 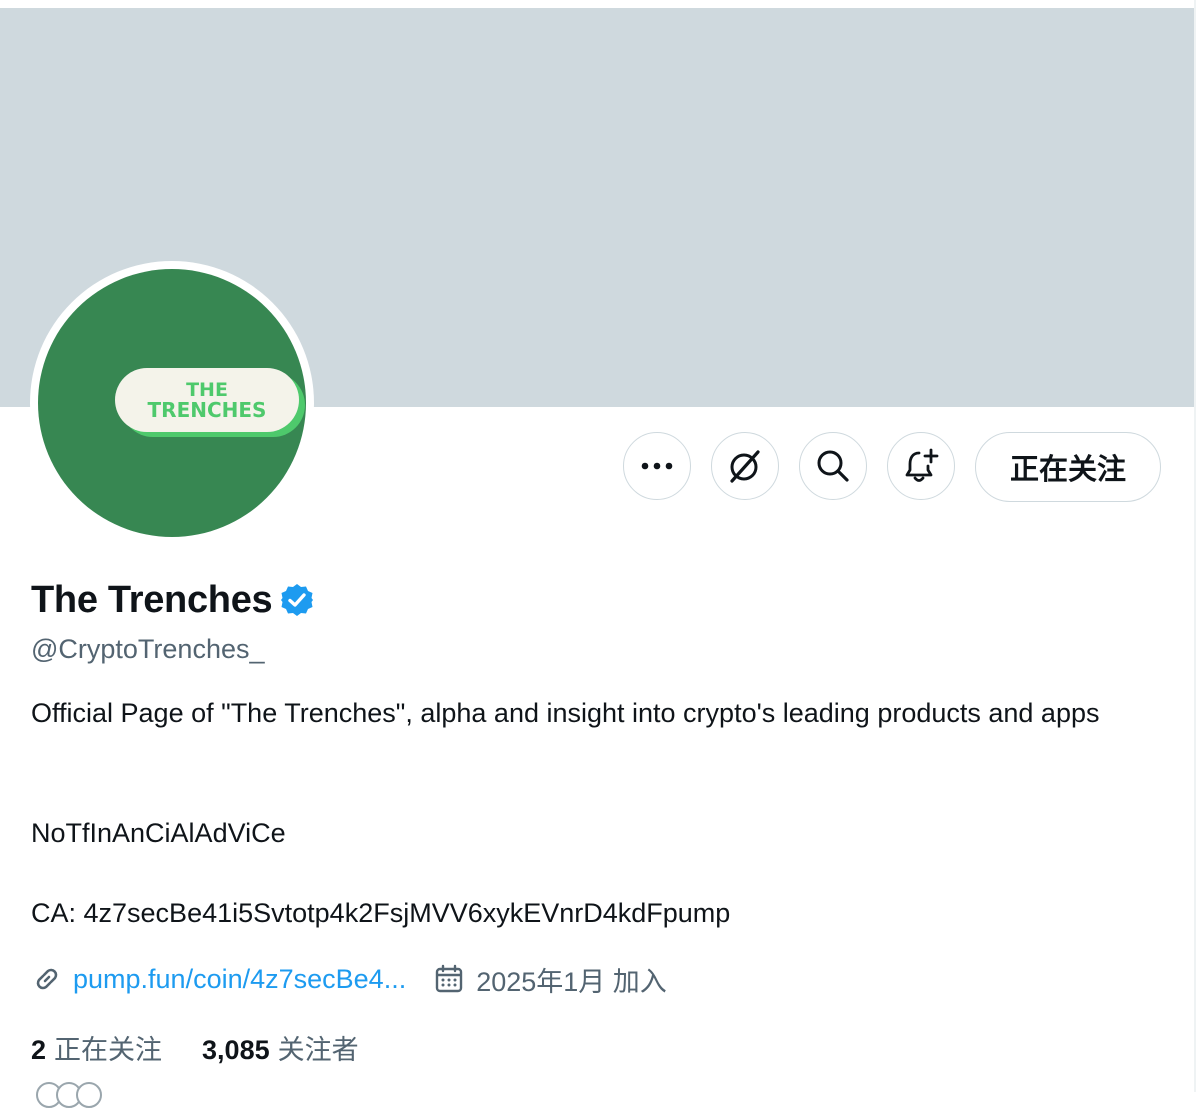 What do you see at coordinates (148, 649) in the screenshot?
I see `user-handle: @CryptoTrenches_` at bounding box center [148, 649].